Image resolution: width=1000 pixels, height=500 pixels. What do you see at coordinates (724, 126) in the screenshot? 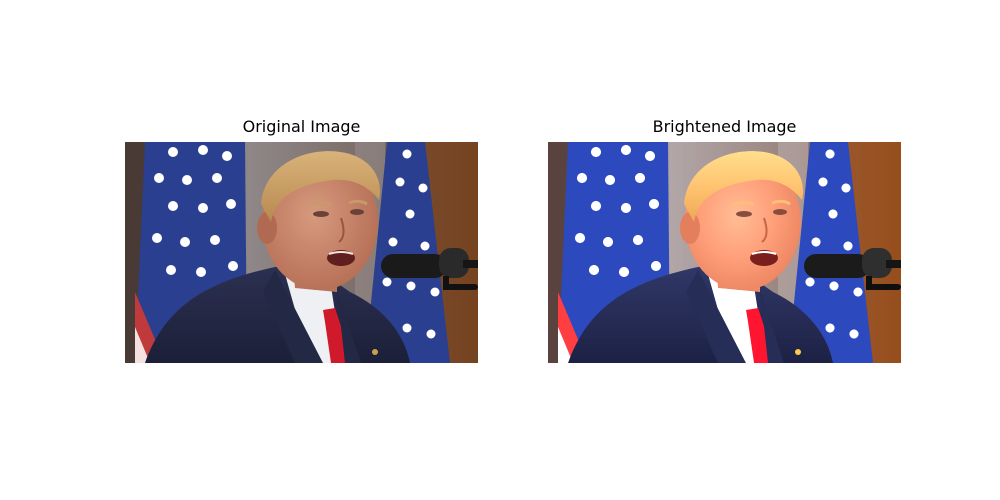
I see `panel-title-brightened: Brightened Image` at bounding box center [724, 126].